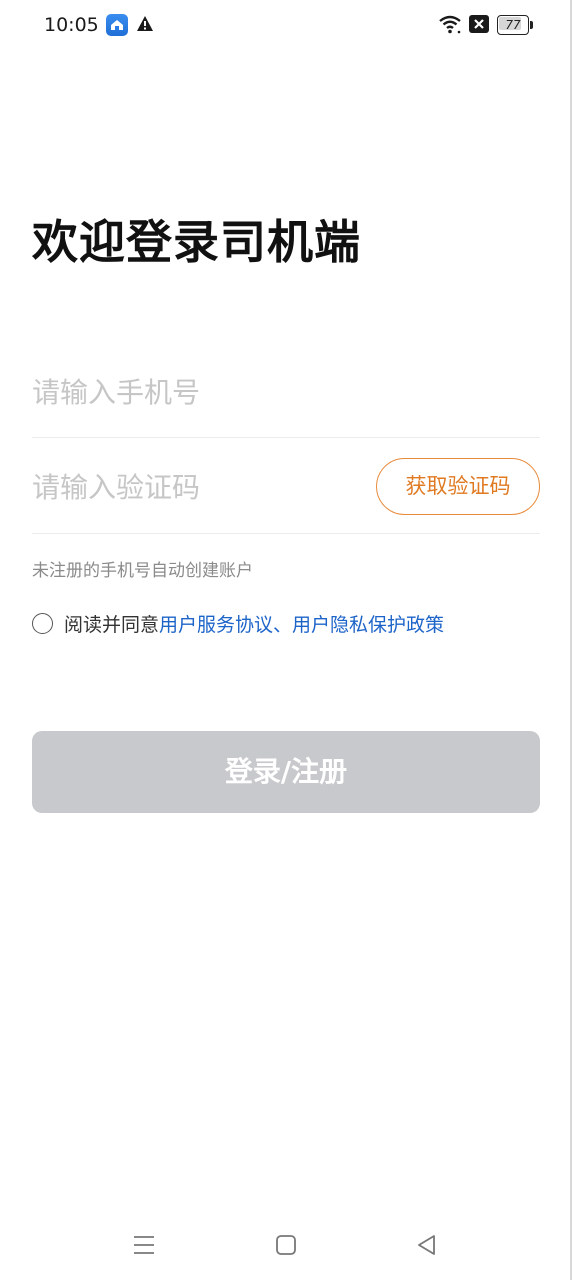 This screenshot has height=1280, width=572. Describe the element at coordinates (479, 26) in the screenshot. I see `close-box-icon` at that location.